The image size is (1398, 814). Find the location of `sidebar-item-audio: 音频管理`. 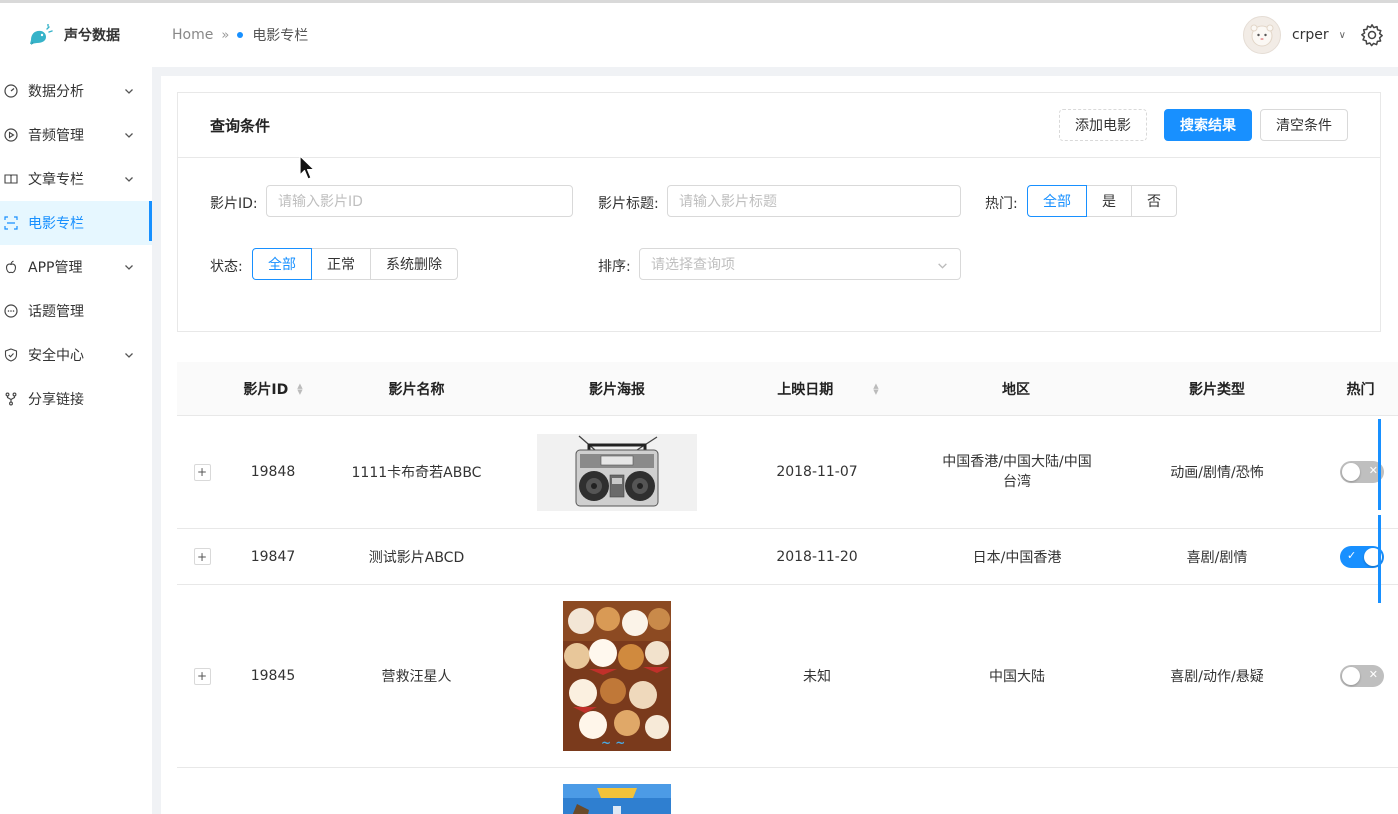

sidebar-item-audio: 音频管理 is located at coordinates (76, 135).